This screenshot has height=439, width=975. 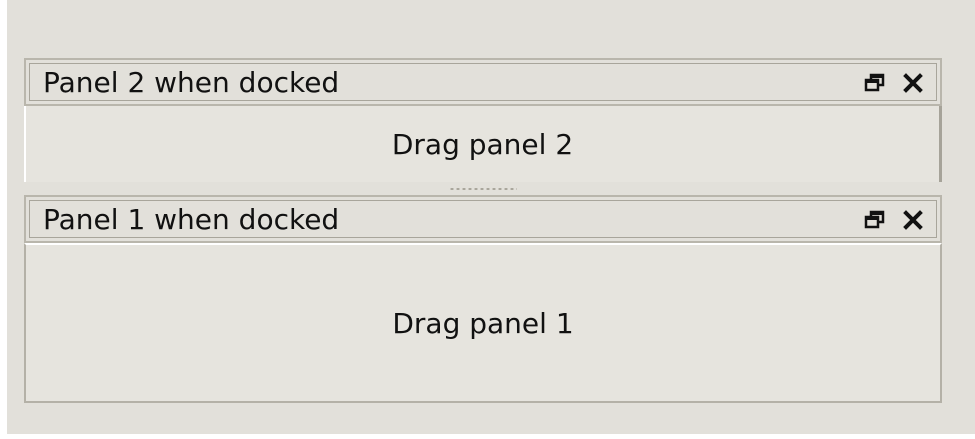 I want to click on panel-1-content-label: Drag panel 1, so click(x=483, y=323).